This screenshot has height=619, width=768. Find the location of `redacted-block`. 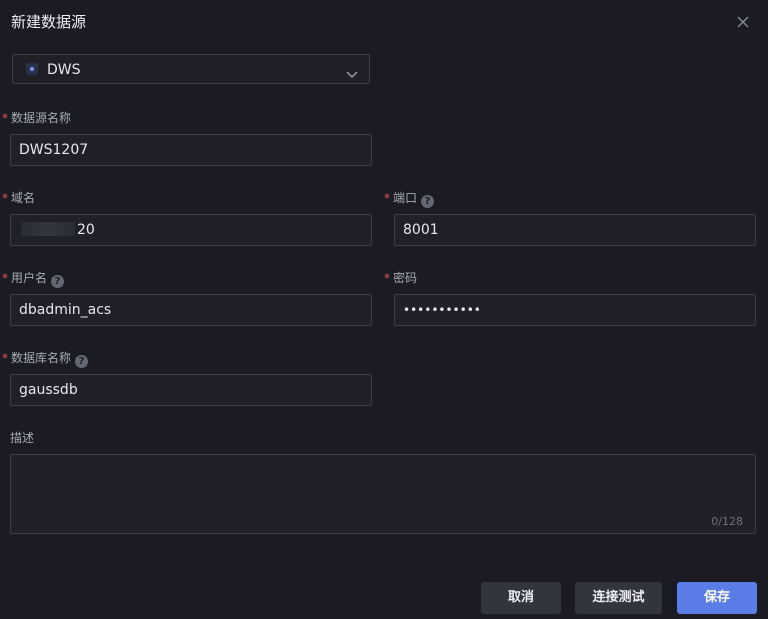

redacted-block is located at coordinates (48, 229).